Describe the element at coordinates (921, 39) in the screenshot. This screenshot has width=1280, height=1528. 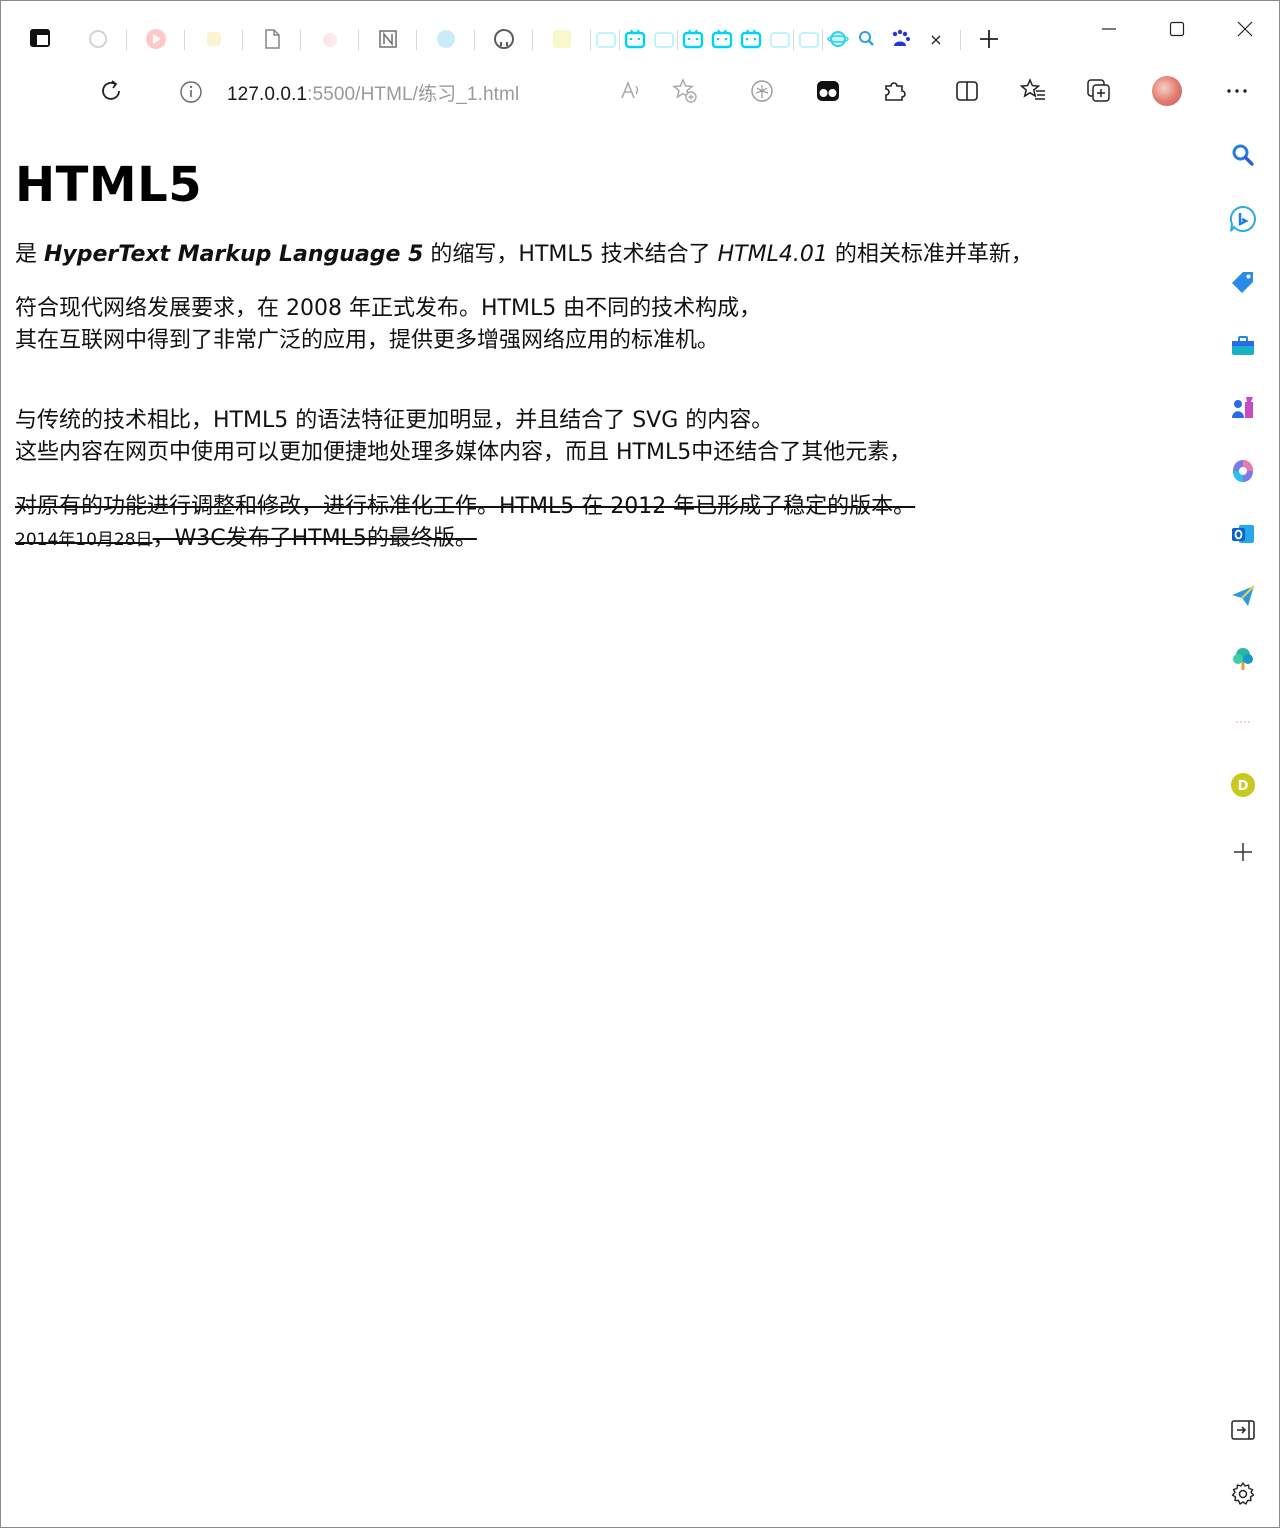
I see `tab-active: ×` at that location.